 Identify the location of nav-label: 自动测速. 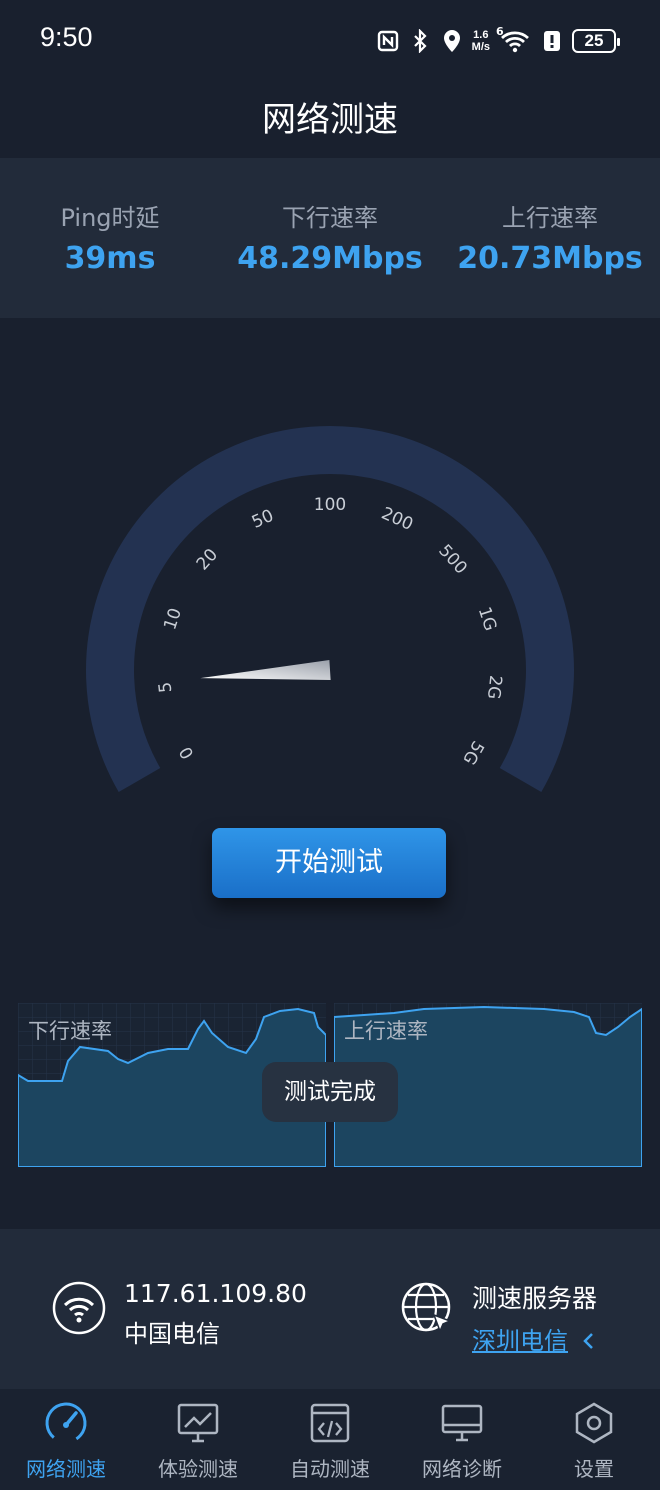
(330, 1469).